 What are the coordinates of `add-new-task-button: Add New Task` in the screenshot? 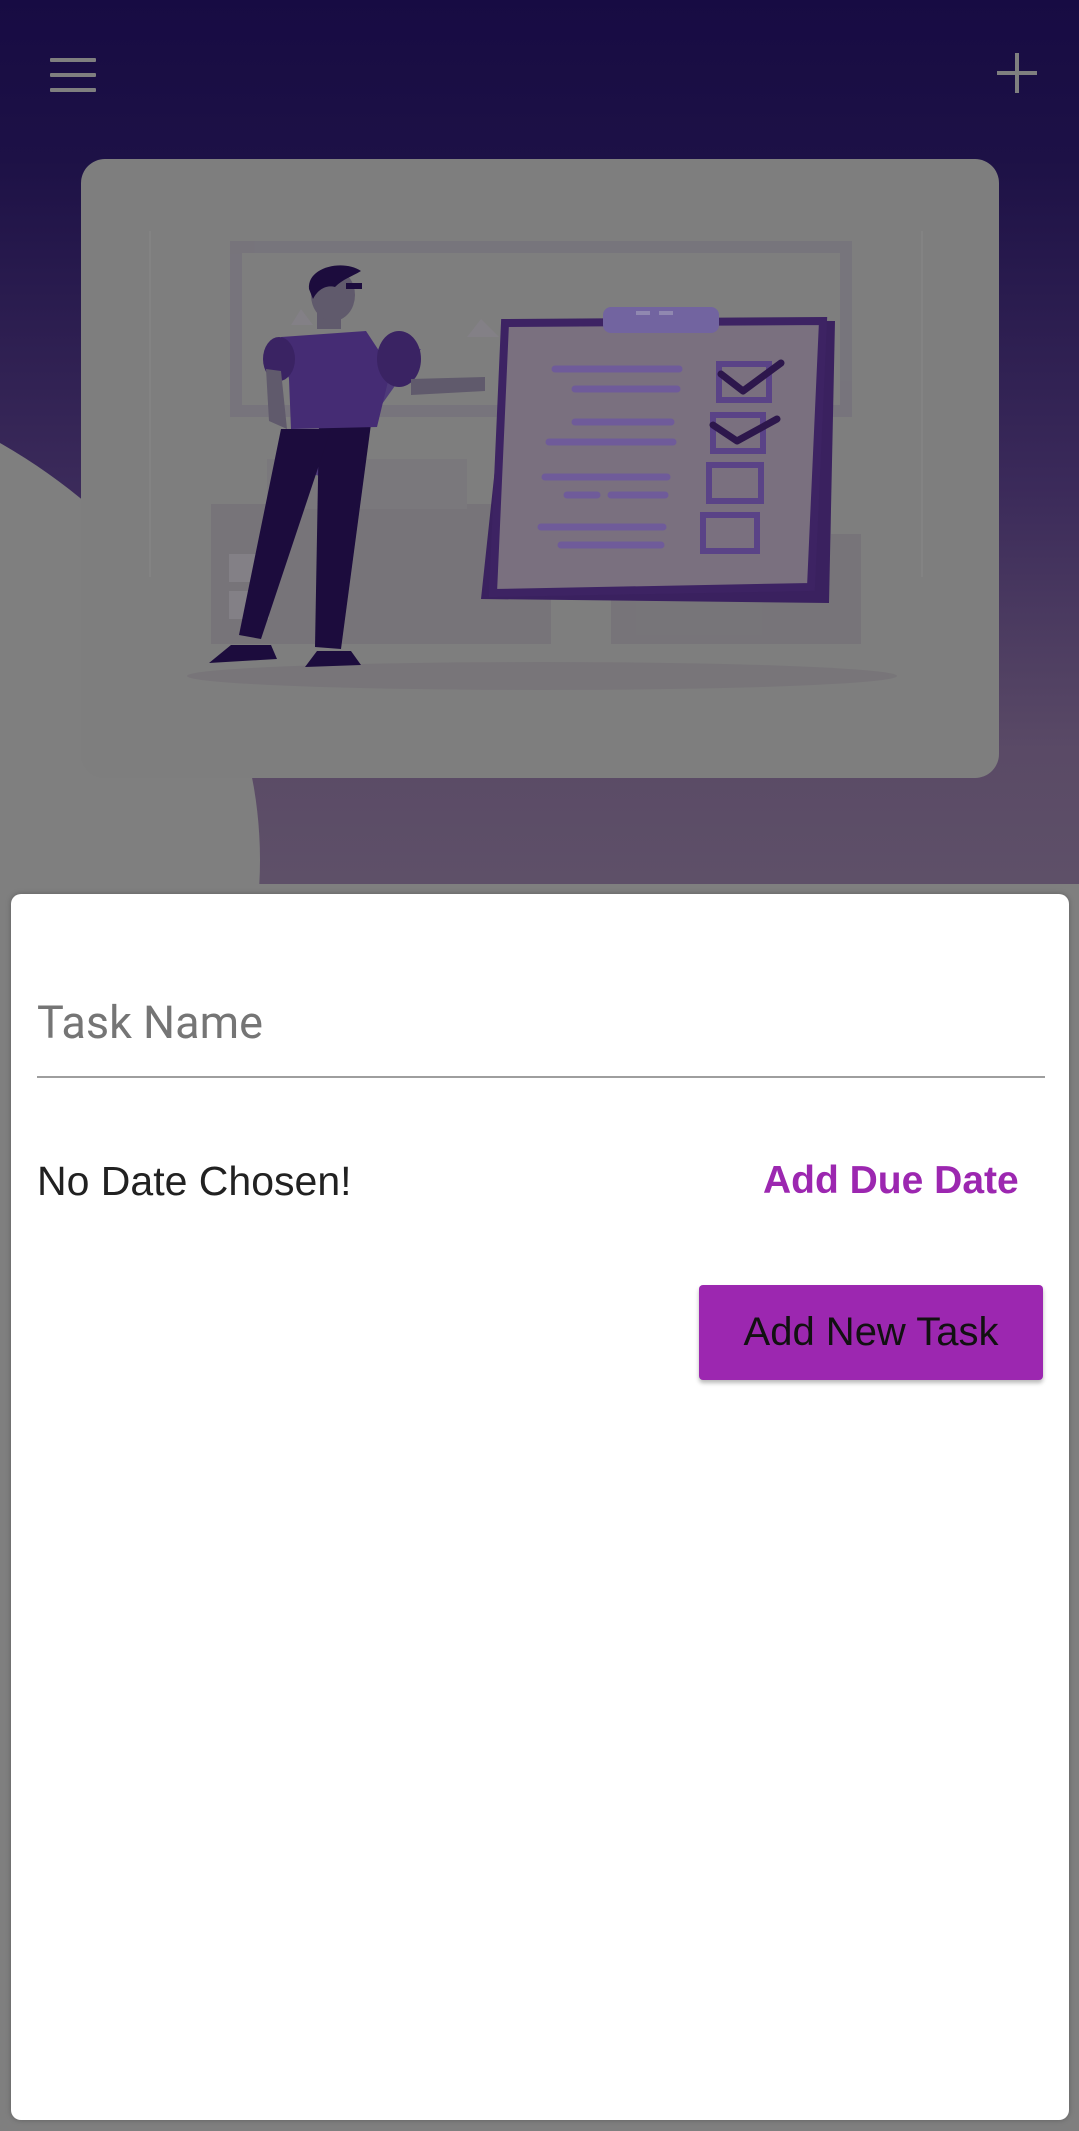 It's located at (871, 1332).